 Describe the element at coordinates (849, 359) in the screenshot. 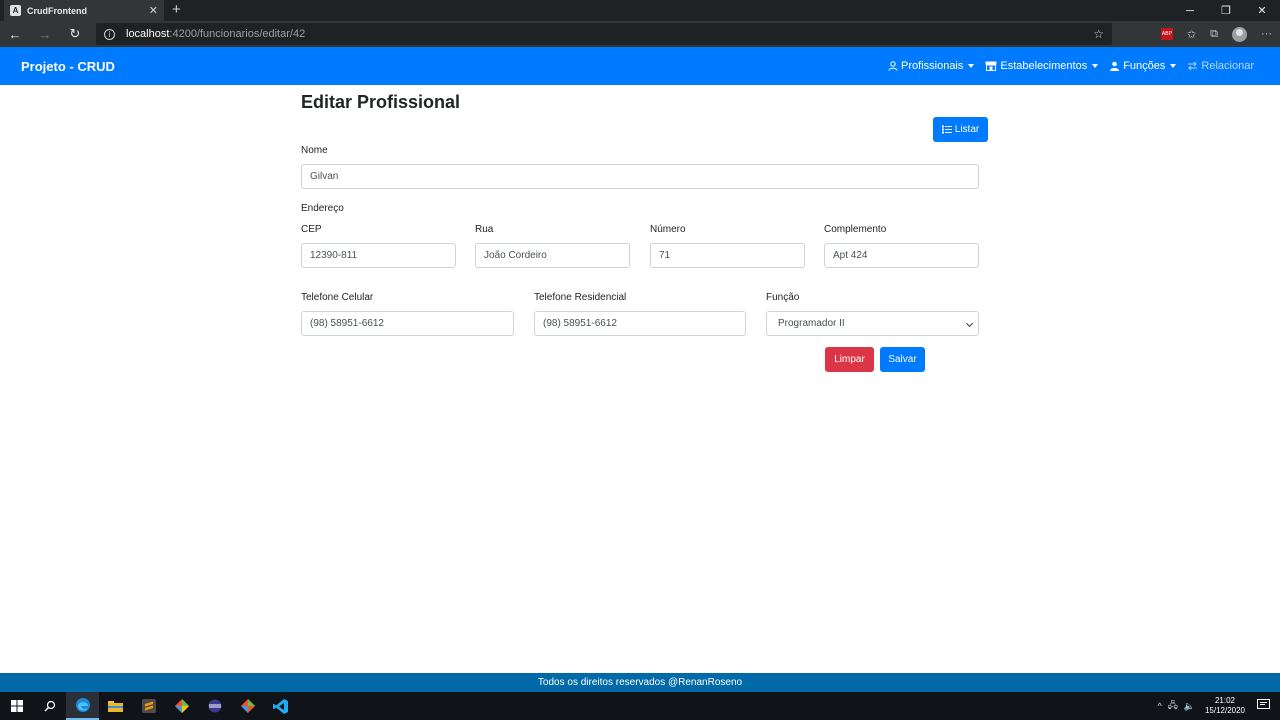

I see `limpar-button: Limpar` at that location.